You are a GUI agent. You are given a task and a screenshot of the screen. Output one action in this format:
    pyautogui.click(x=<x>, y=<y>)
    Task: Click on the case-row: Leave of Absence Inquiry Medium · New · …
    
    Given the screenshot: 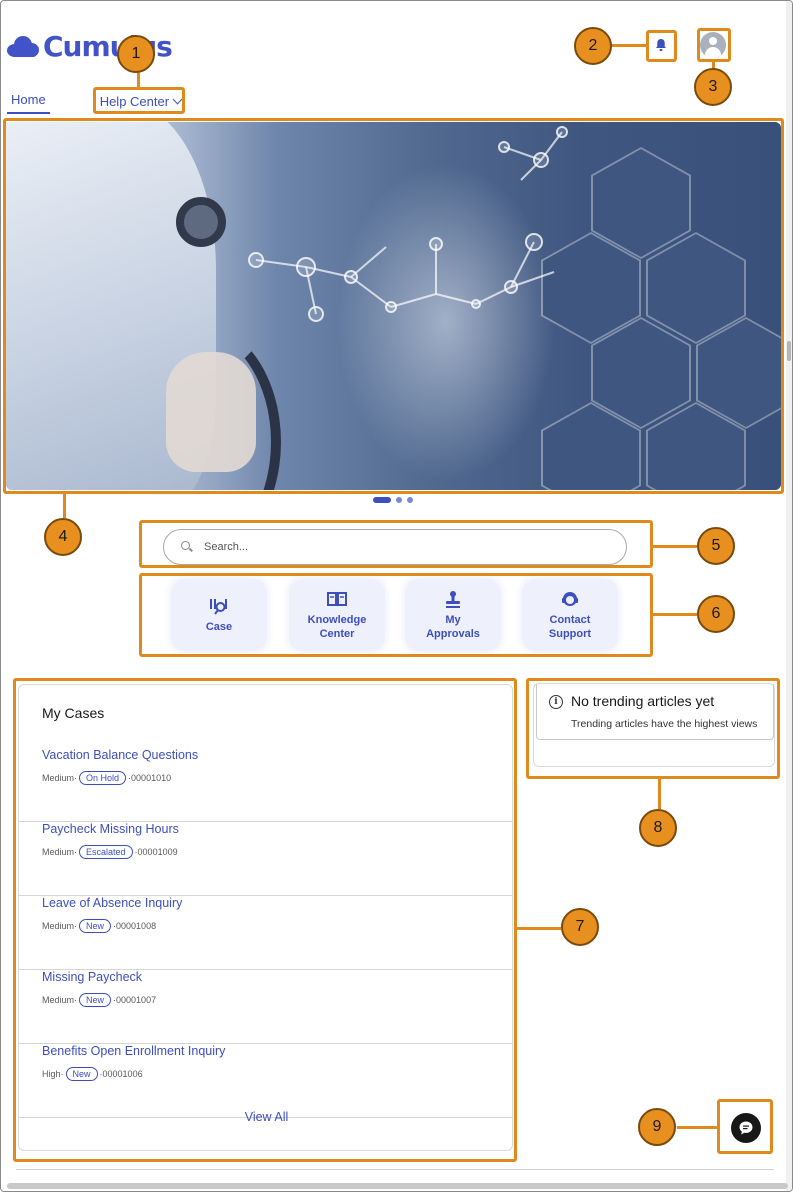 What is the action you would take?
    pyautogui.click(x=265, y=933)
    